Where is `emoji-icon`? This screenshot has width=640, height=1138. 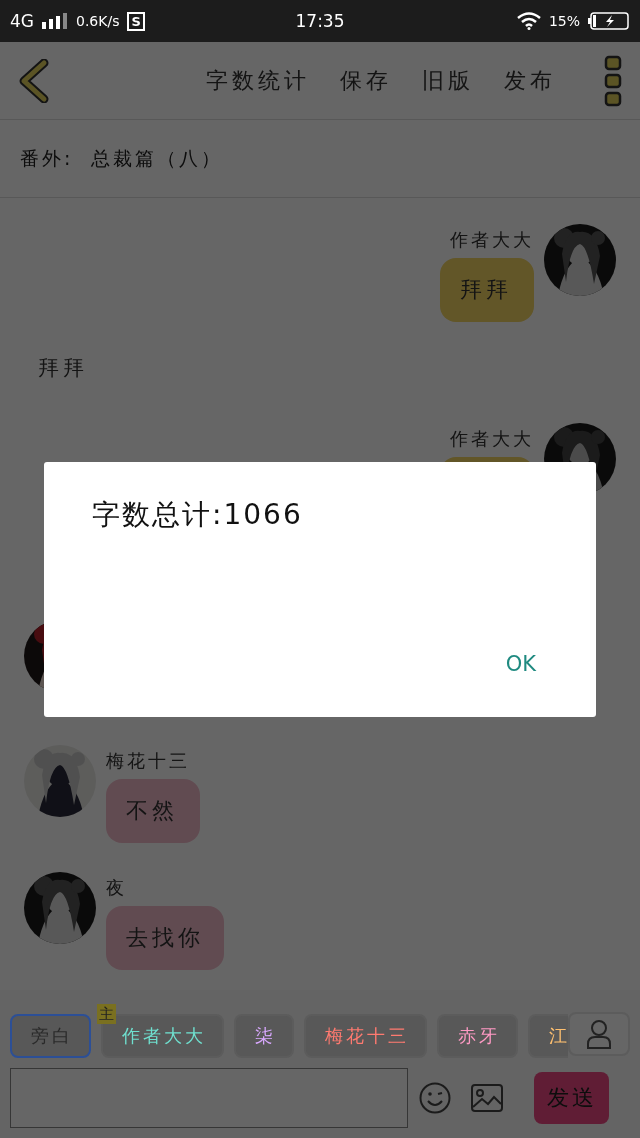 emoji-icon is located at coordinates (435, 1098).